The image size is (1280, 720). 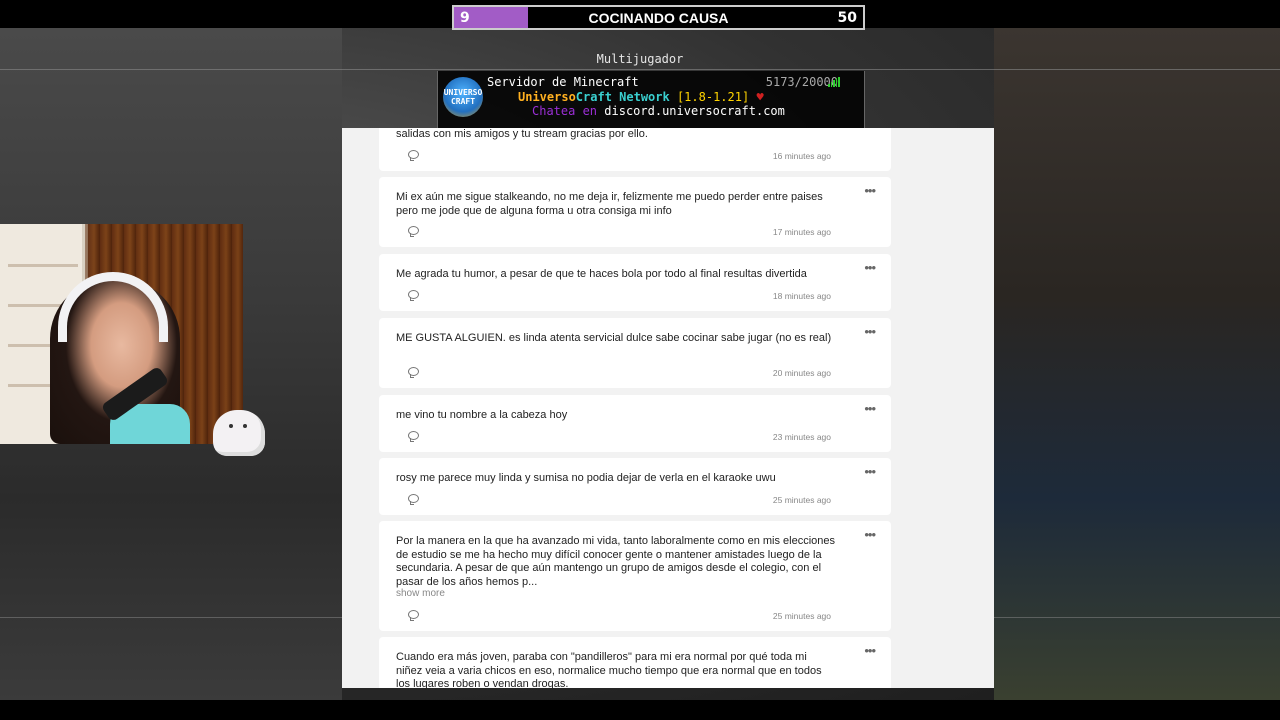 I want to click on multiplayer-title: Multijugador, so click(x=640, y=59).